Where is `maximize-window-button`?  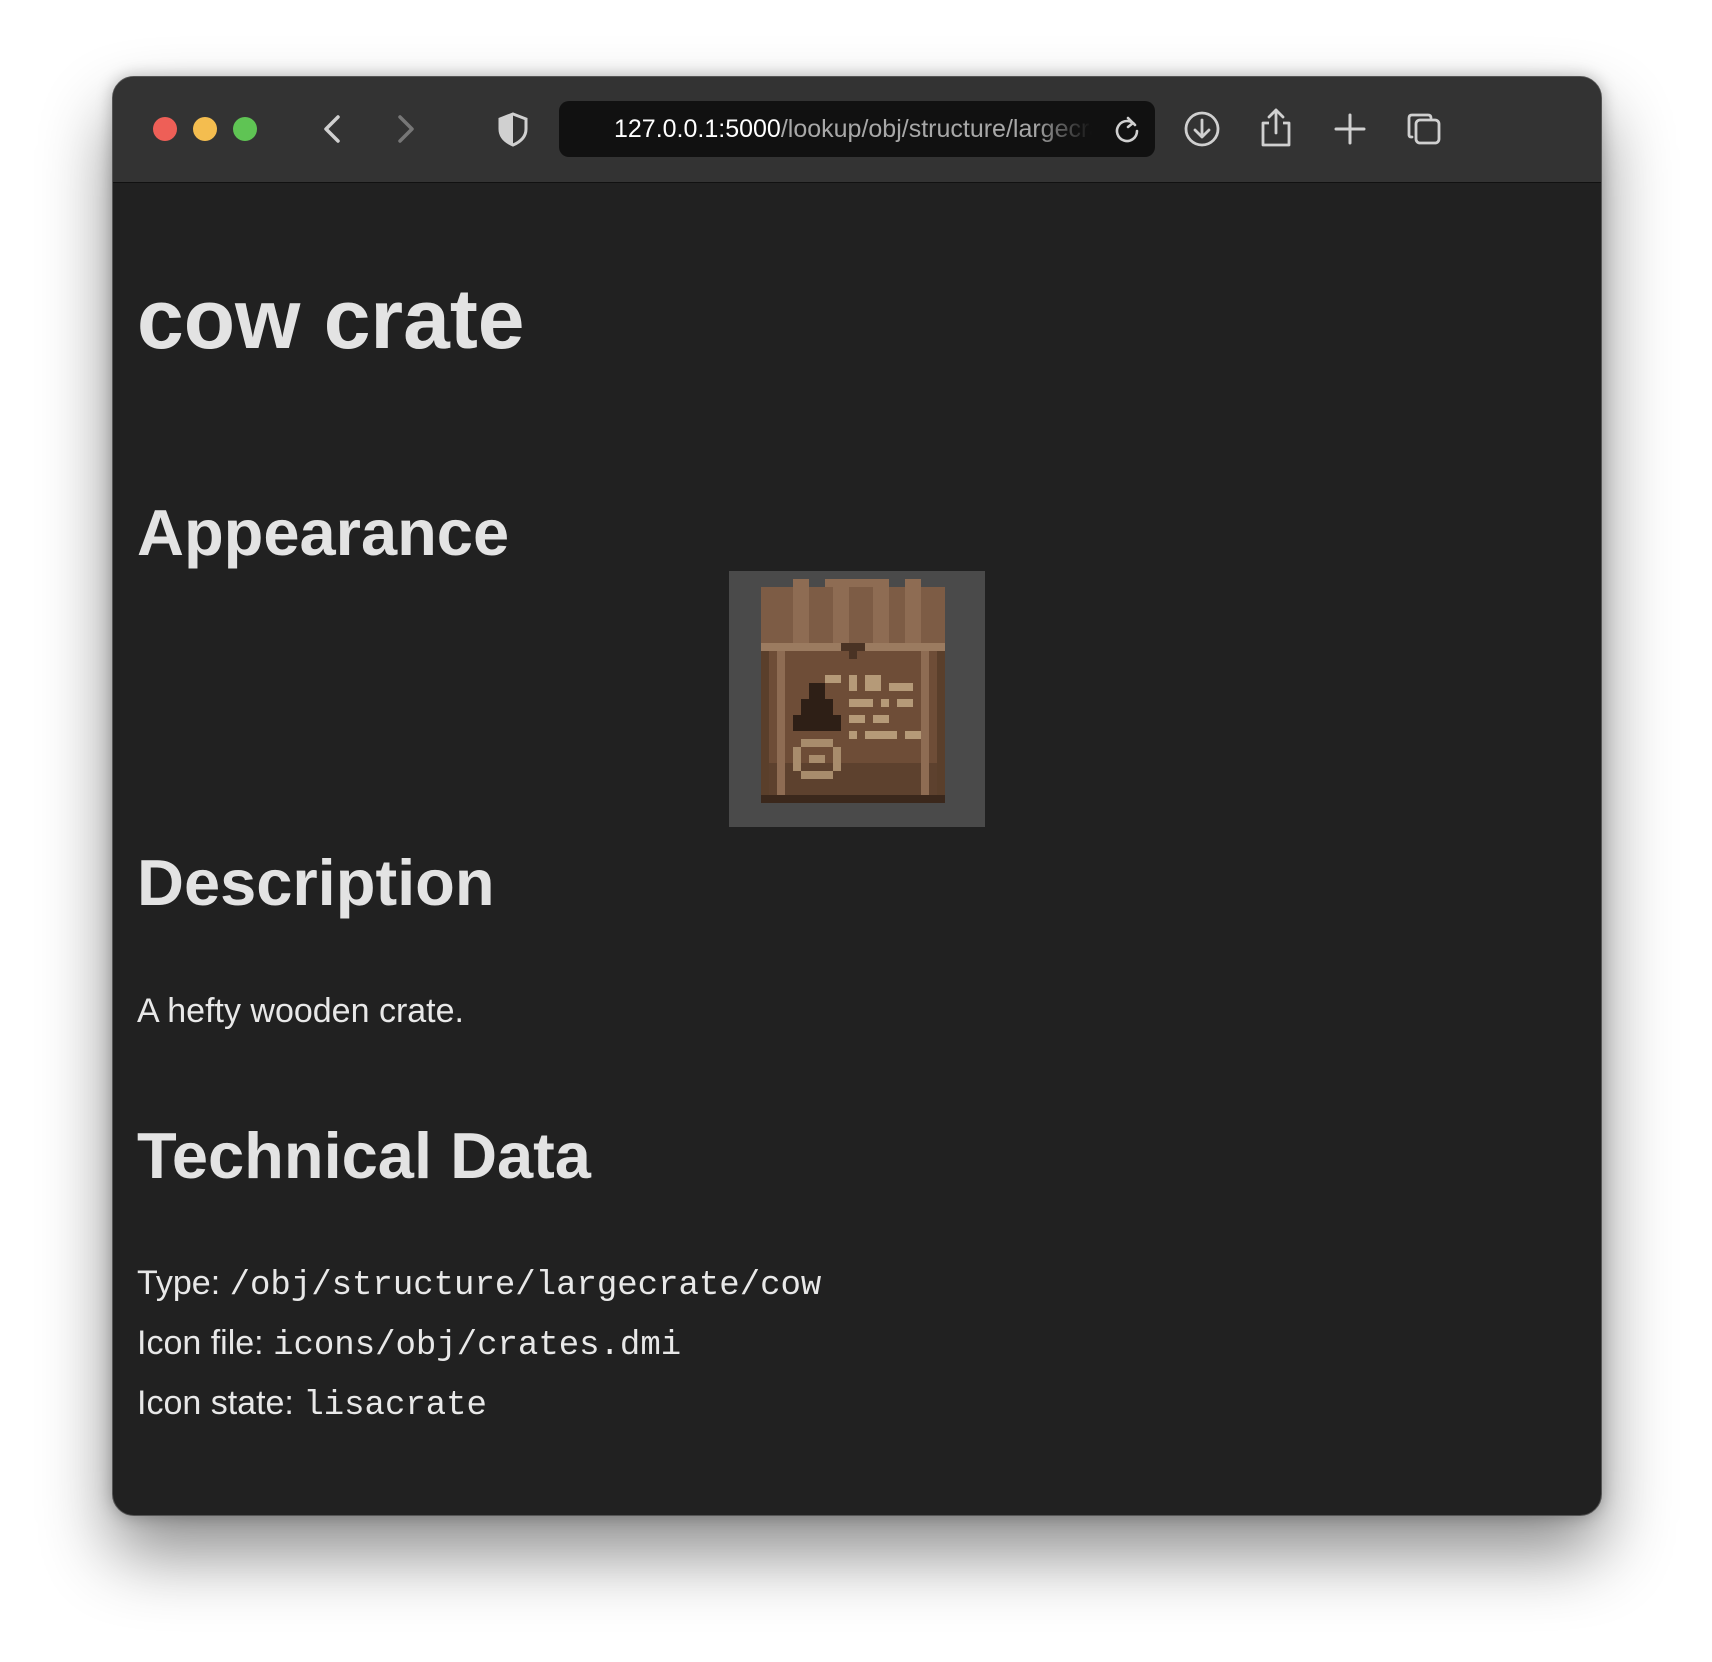 maximize-window-button is located at coordinates (245, 129).